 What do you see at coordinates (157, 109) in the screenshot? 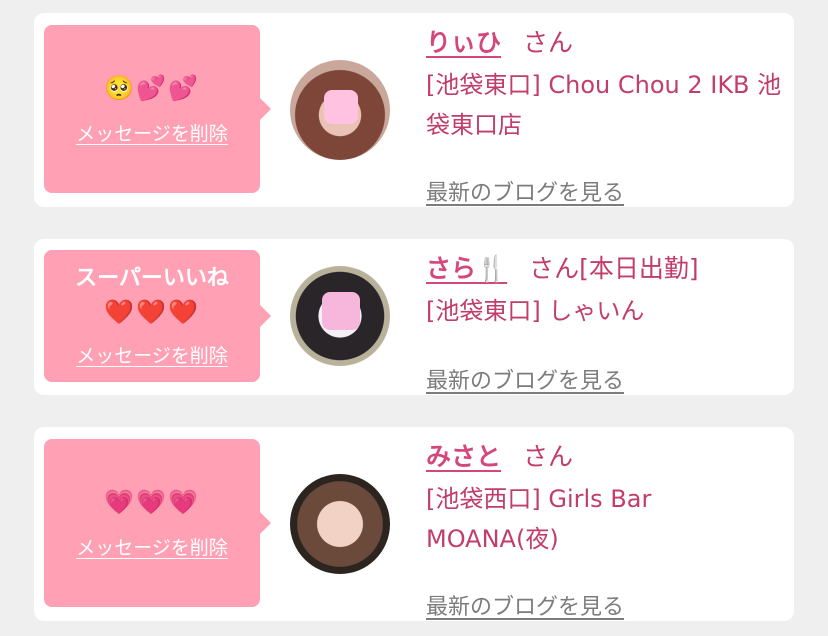
I see `message-bubble: 🥺💕💕 メッセージを削除` at bounding box center [157, 109].